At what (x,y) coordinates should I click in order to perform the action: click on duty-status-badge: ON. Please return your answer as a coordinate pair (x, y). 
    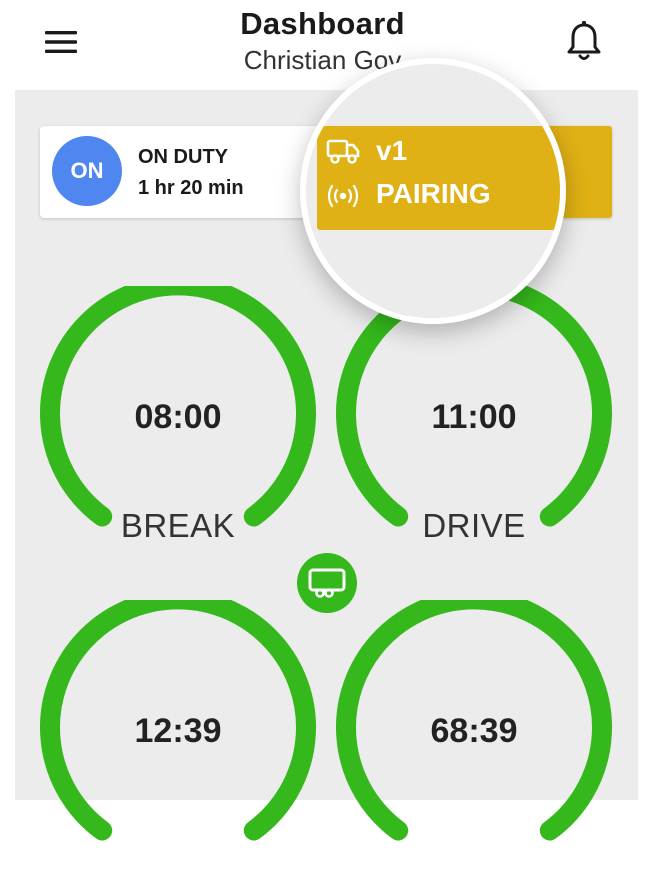
    Looking at the image, I should click on (87, 171).